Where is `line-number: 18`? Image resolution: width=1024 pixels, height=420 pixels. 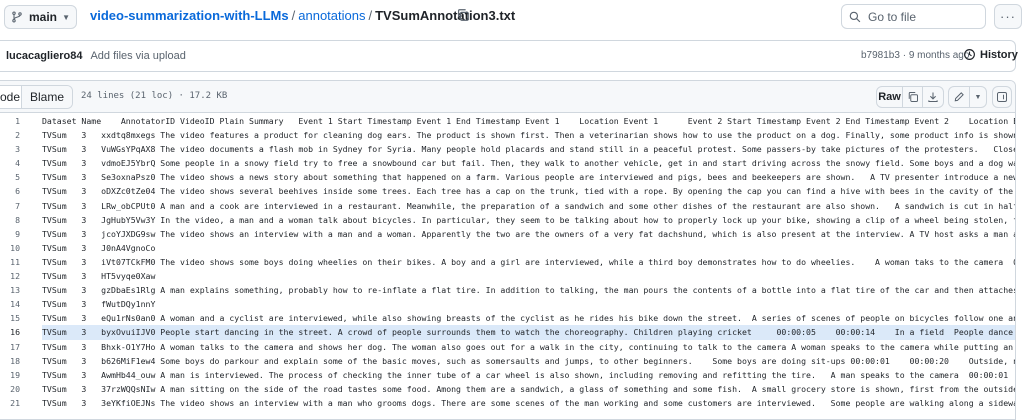
line-number: 18 is located at coordinates (10, 361).